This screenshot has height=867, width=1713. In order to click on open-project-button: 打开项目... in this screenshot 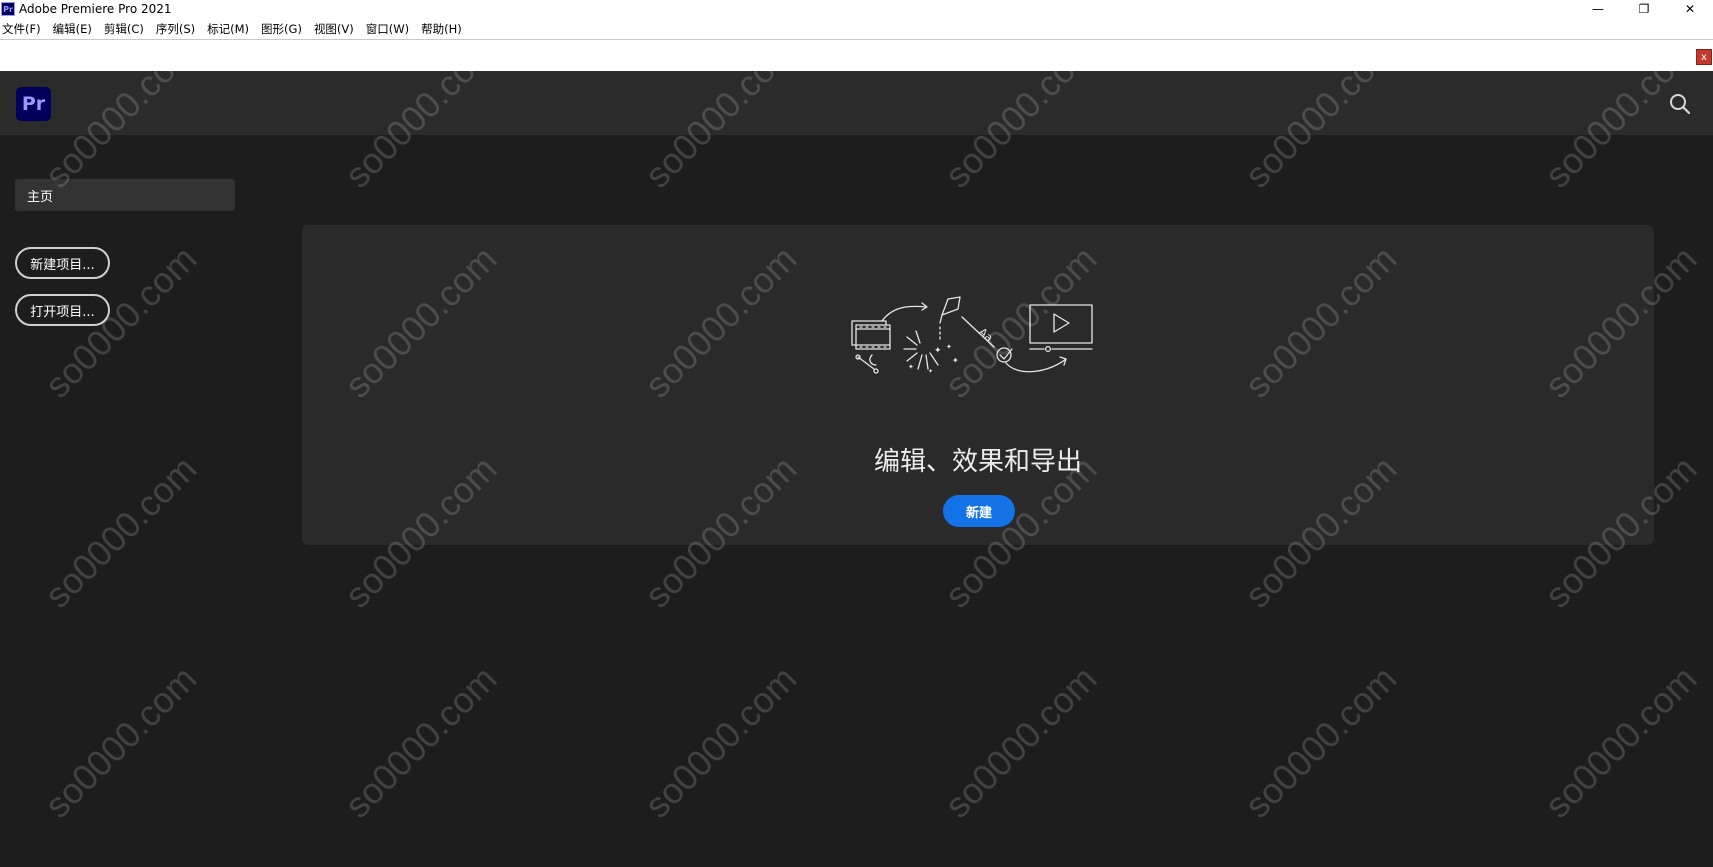, I will do `click(62, 310)`.